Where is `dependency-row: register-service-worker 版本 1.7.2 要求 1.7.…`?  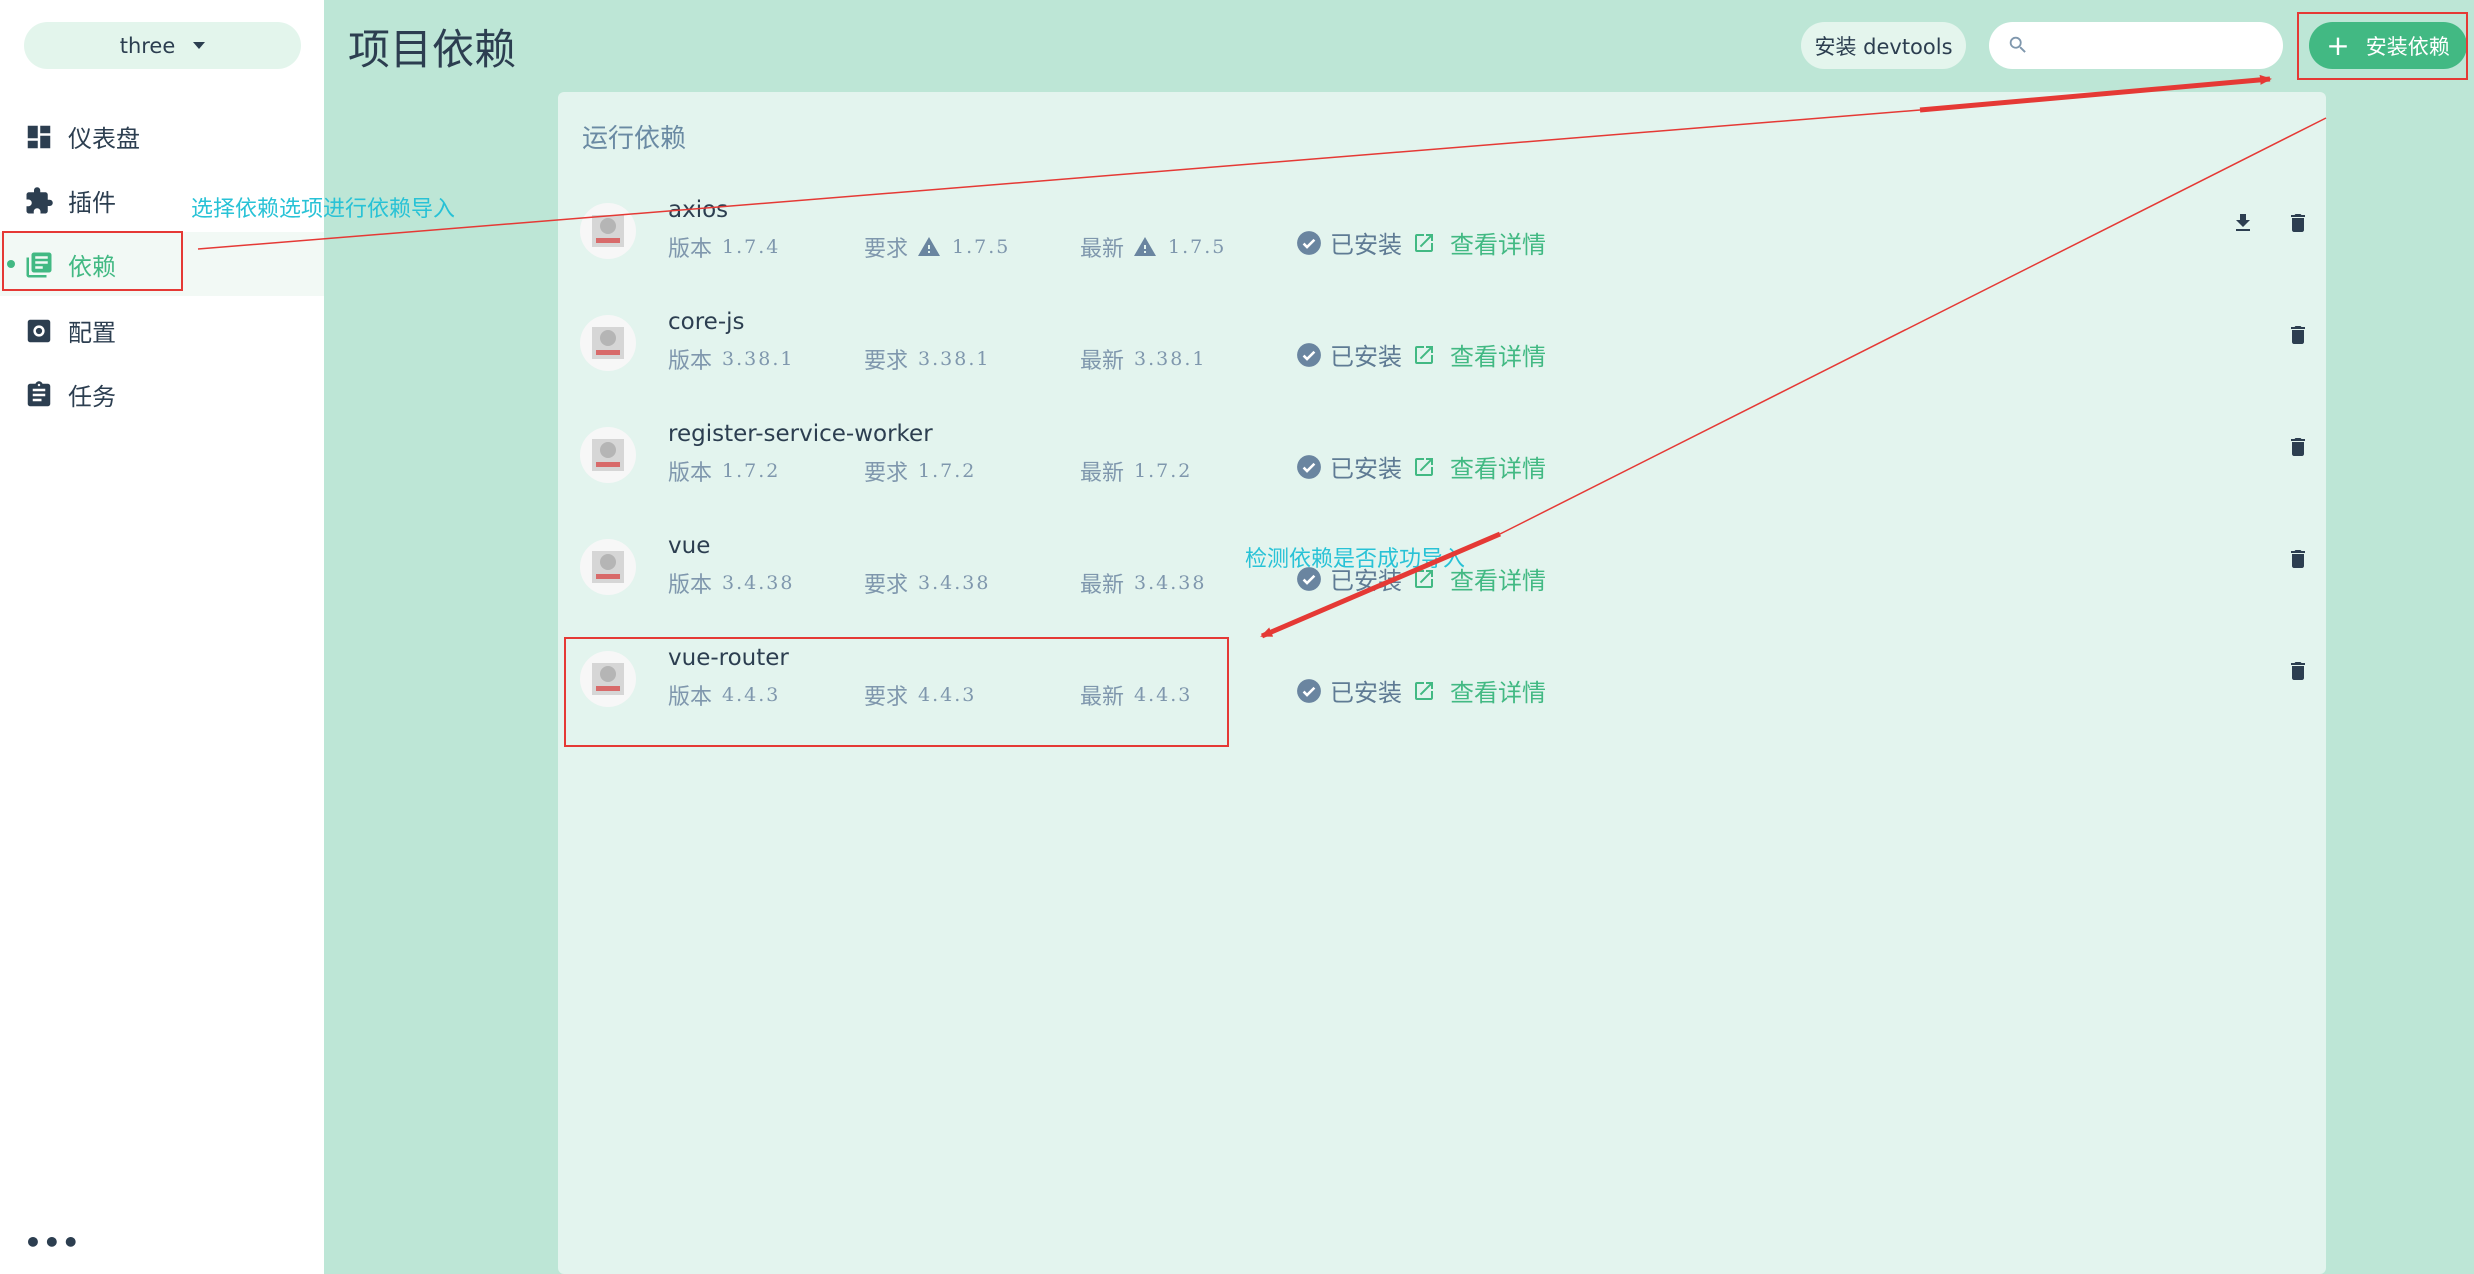
dependency-row: register-service-worker 版本 1.7.2 要求 1.7.… is located at coordinates (1442, 455).